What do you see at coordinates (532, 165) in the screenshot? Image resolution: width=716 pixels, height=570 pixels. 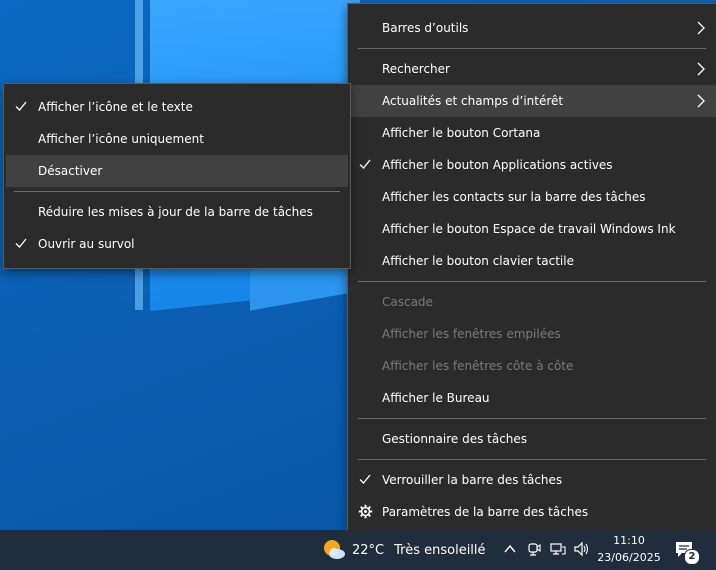 I see `menu-item-show-task-view: Afficher le bouton Applications actives` at bounding box center [532, 165].